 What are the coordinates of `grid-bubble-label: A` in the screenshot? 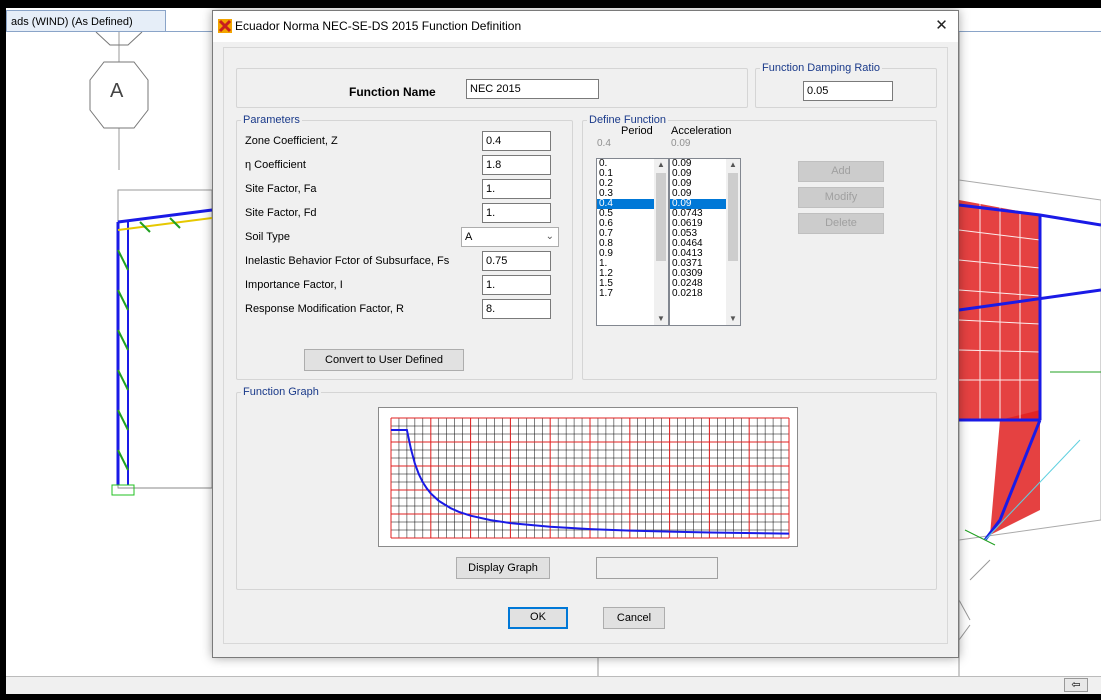 It's located at (117, 91).